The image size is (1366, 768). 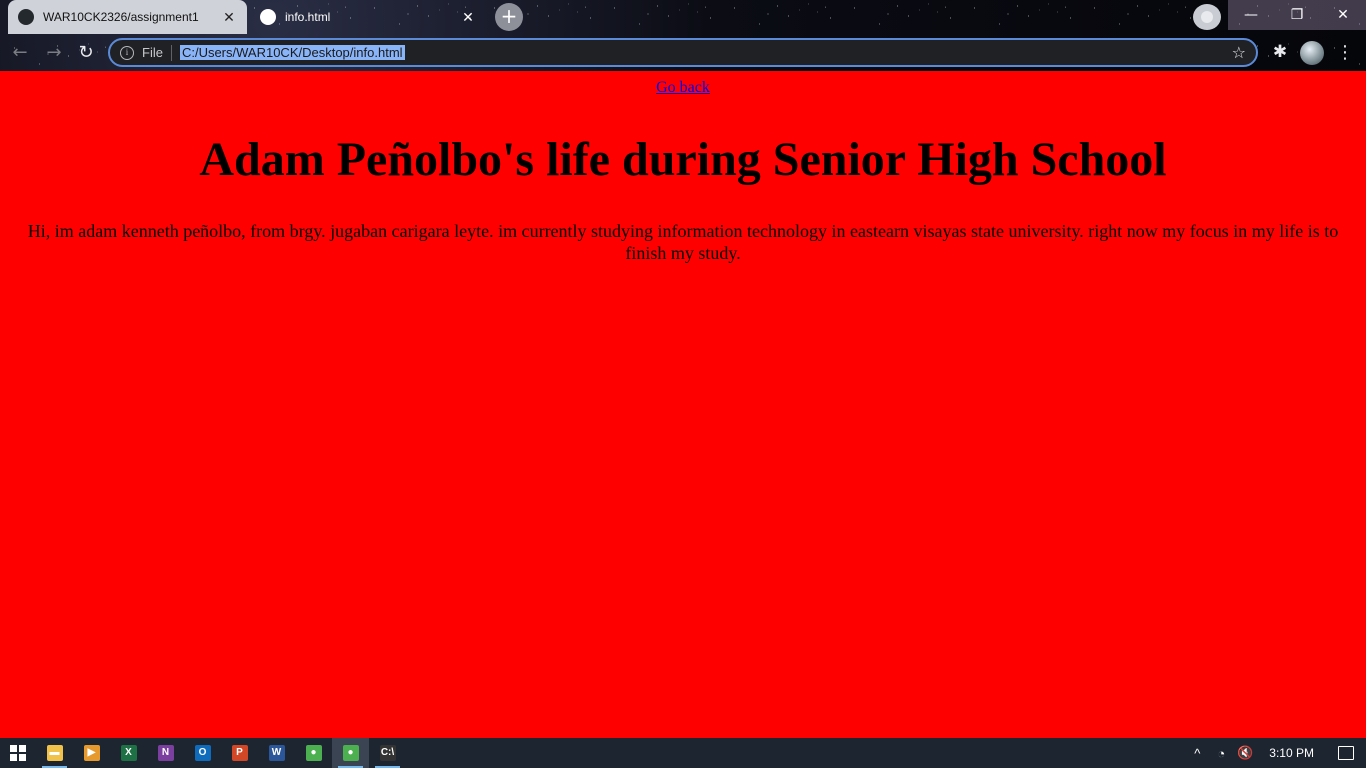 I want to click on windows-icon, so click(x=18, y=753).